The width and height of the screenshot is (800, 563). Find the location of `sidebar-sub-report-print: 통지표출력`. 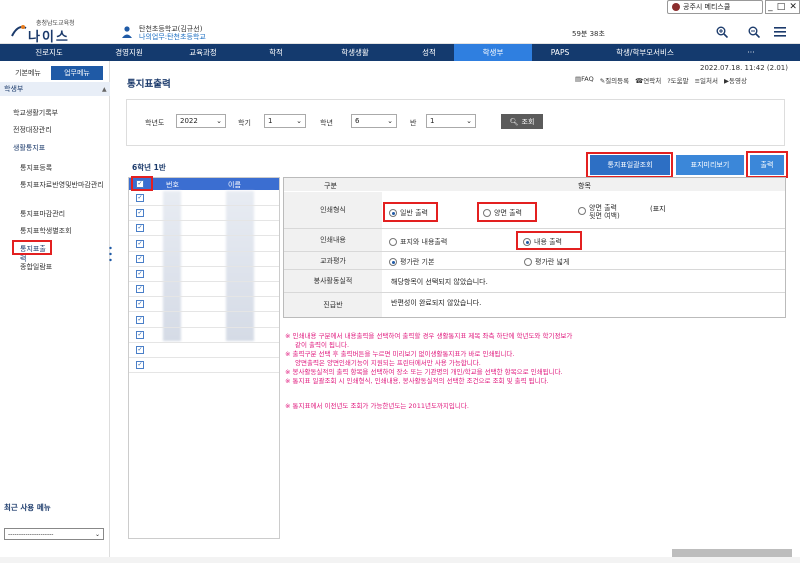

sidebar-sub-report-print: 통지표출력 is located at coordinates (32, 251).